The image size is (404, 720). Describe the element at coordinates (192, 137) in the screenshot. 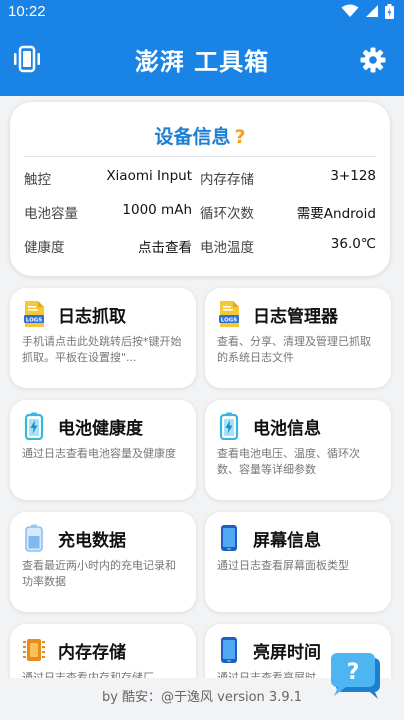

I see `device-info-title-text: 设备信息` at that location.